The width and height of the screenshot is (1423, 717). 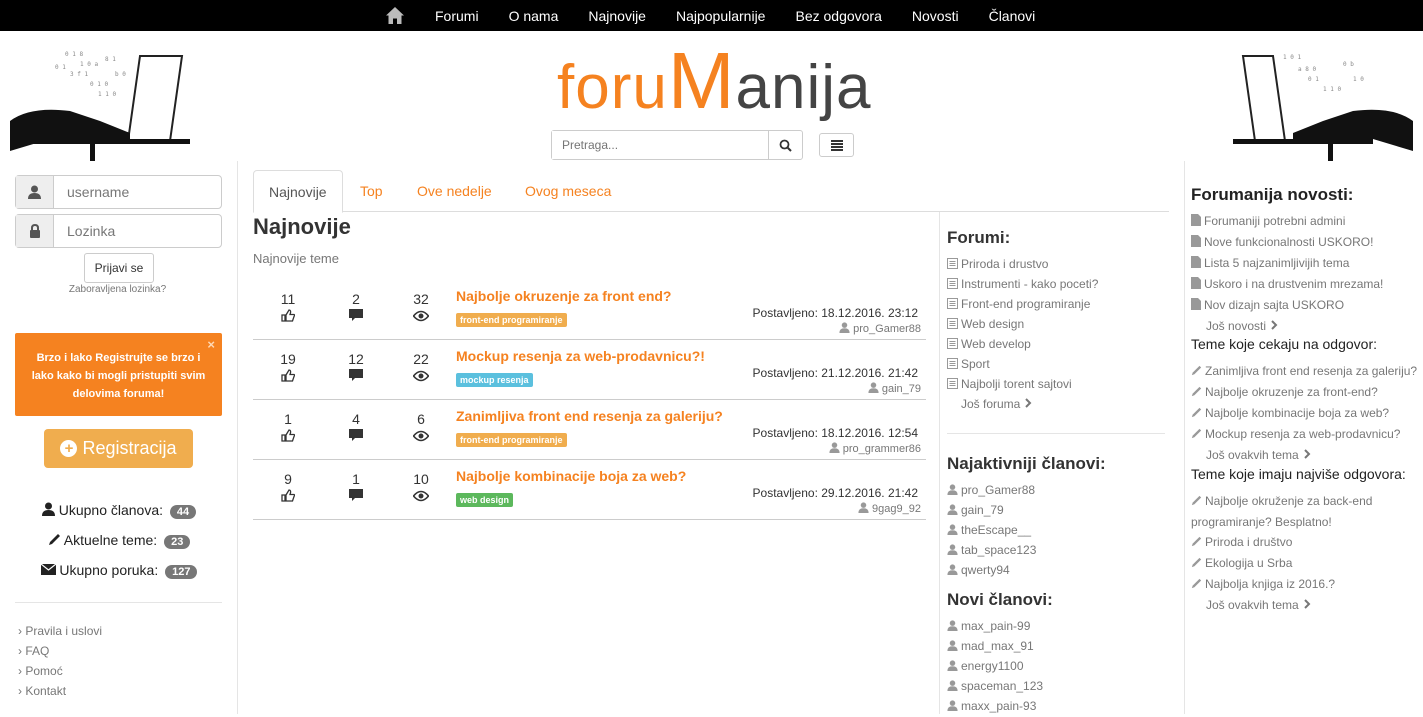 What do you see at coordinates (395, 16) in the screenshot?
I see `home-icon` at bounding box center [395, 16].